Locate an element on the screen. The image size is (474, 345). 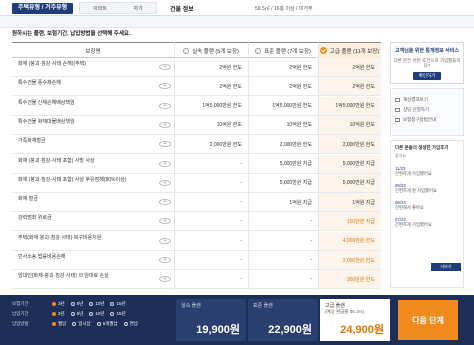
divider is located at coordinates (318, 166).